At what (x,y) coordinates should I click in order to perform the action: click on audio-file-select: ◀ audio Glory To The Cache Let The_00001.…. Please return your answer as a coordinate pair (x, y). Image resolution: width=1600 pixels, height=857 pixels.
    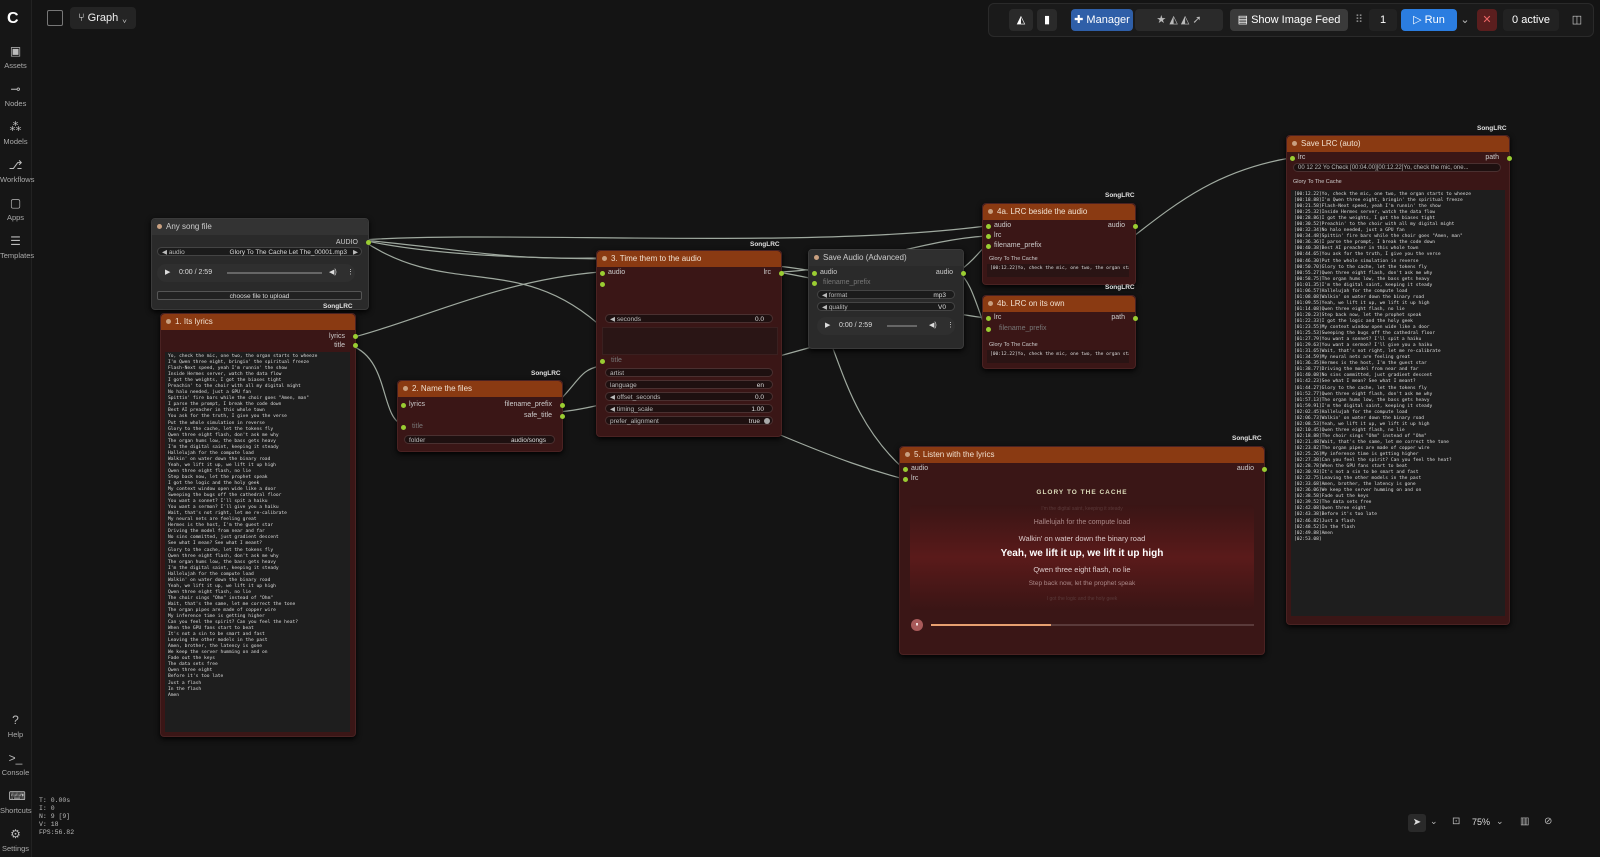
    Looking at the image, I should click on (259, 251).